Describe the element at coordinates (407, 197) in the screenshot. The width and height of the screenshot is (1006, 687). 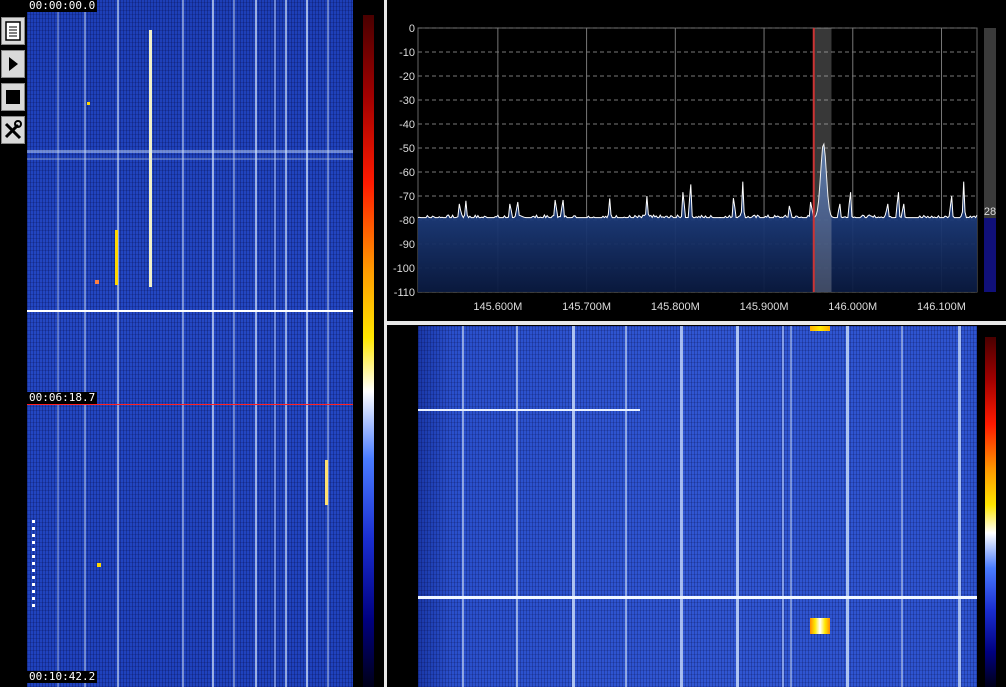
I see `y-tick-label: -70` at that location.